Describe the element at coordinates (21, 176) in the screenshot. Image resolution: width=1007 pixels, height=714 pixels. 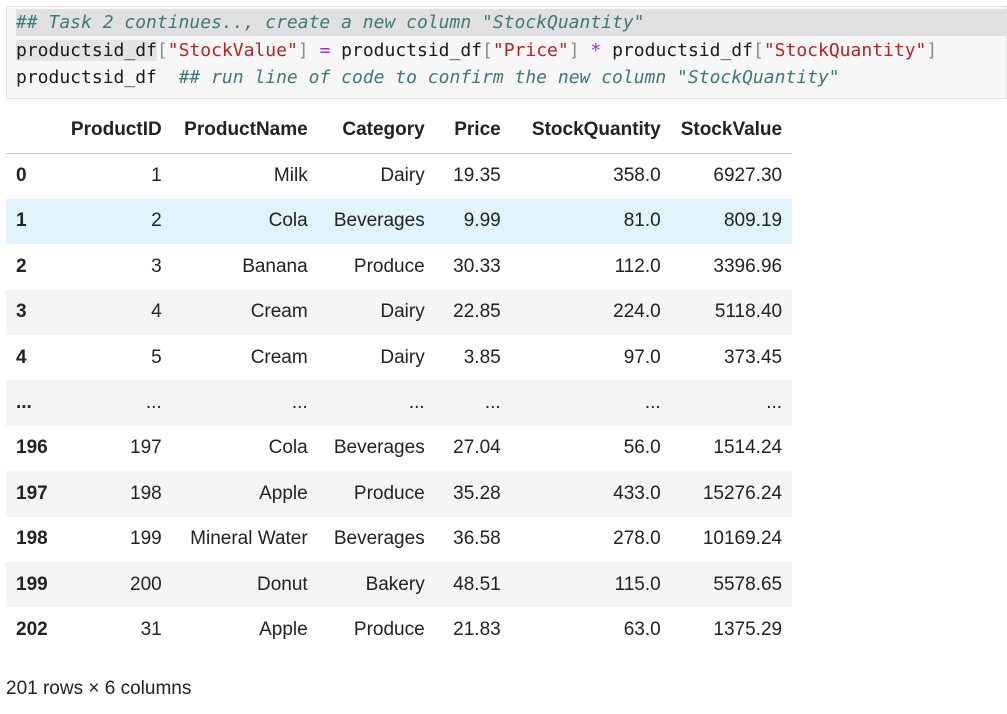
I see `row-index: 0` at that location.